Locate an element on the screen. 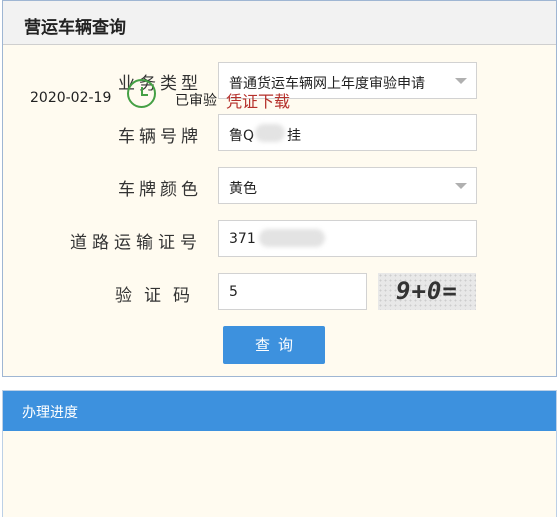 The width and height of the screenshot is (559, 517). captcha-label: 验证码 is located at coordinates (158, 296).